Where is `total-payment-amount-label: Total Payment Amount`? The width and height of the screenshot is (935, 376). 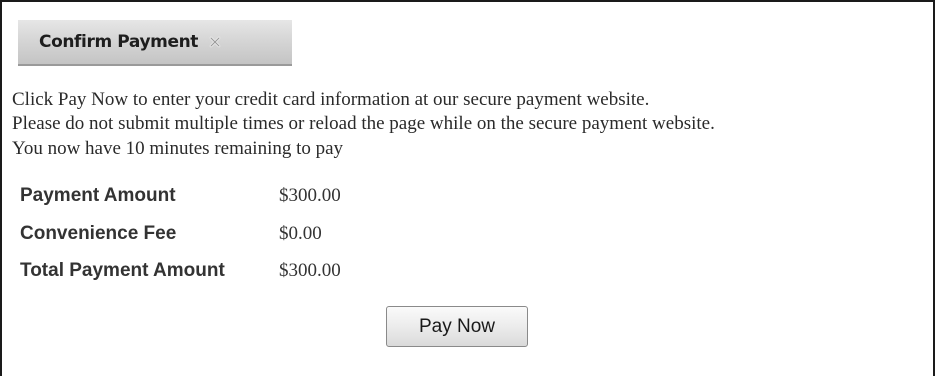
total-payment-amount-label: Total Payment Amount is located at coordinates (122, 270).